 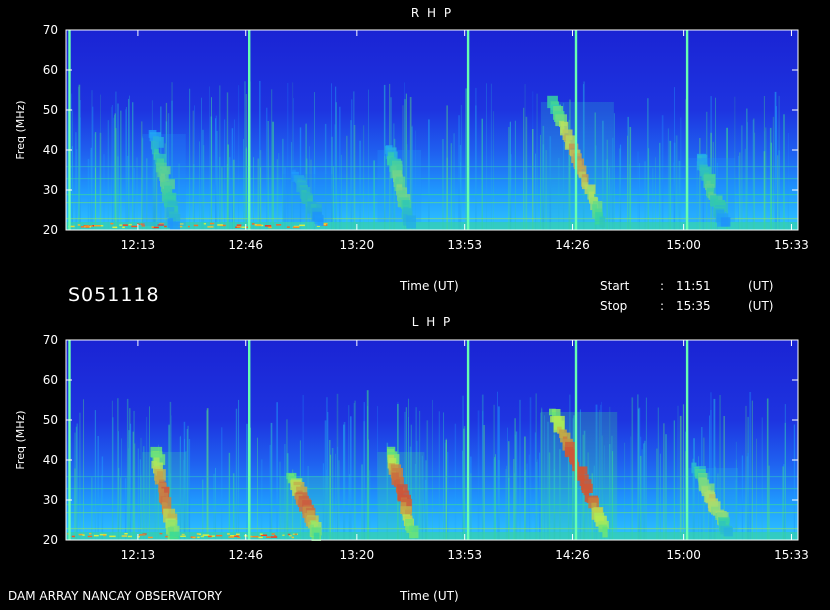 I want to click on y-axis-label: Freq (MHz), so click(x=20, y=129).